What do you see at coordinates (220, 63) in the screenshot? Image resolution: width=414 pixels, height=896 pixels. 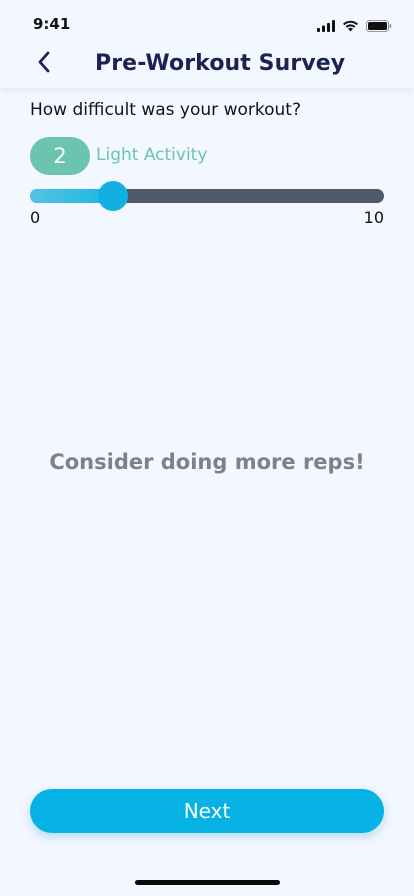 I see `page-title: Pre-Workout Survey` at bounding box center [220, 63].